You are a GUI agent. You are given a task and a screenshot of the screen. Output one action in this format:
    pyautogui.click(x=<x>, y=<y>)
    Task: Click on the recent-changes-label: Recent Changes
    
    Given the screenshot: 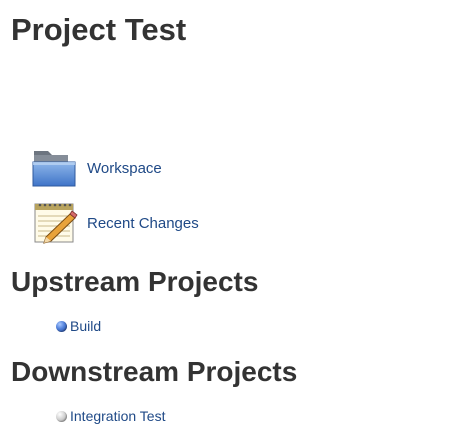 What is the action you would take?
    pyautogui.click(x=143, y=223)
    